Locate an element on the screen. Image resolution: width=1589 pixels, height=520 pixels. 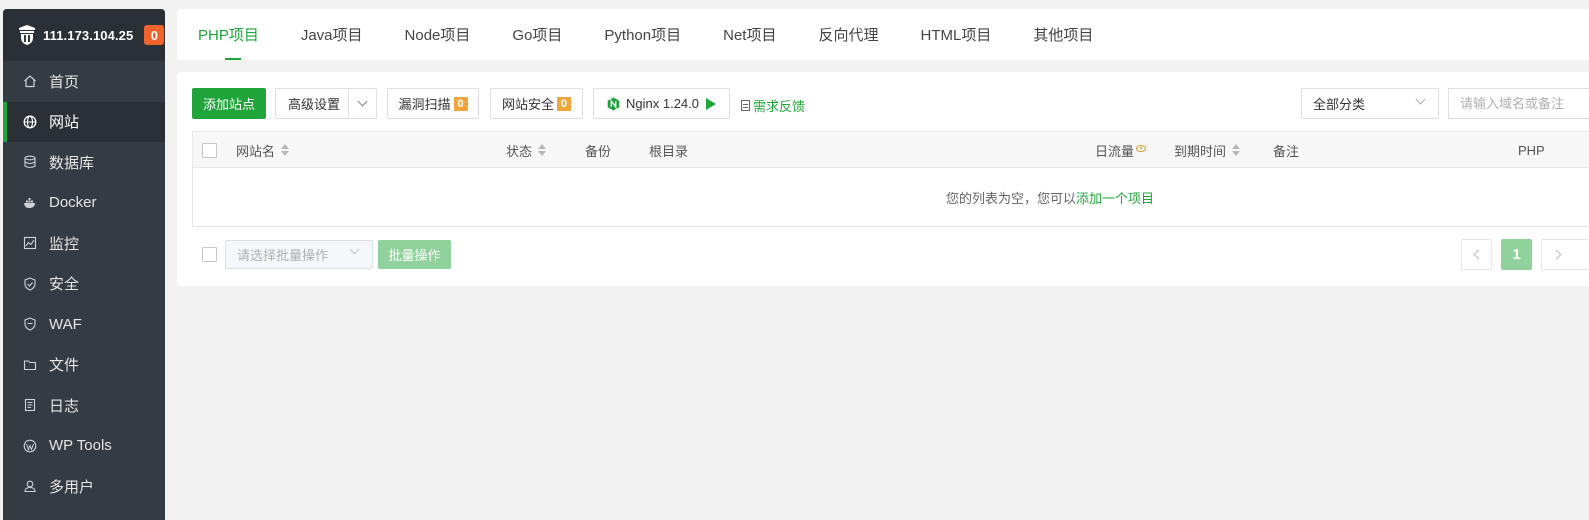
server-ip: 111.173.104.25 is located at coordinates (88, 35).